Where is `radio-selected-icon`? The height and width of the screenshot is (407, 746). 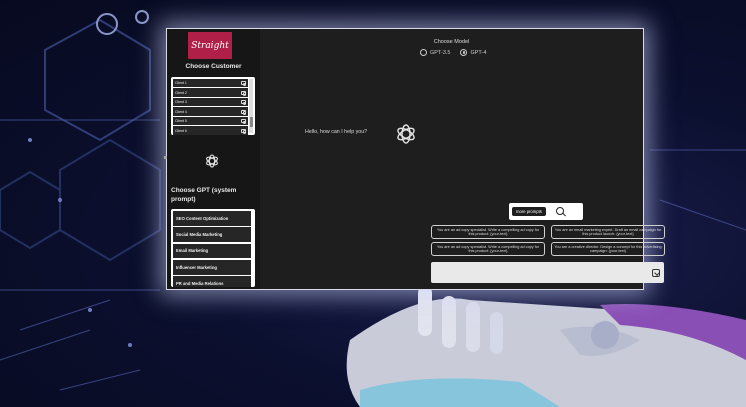 radio-selected-icon is located at coordinates (464, 52).